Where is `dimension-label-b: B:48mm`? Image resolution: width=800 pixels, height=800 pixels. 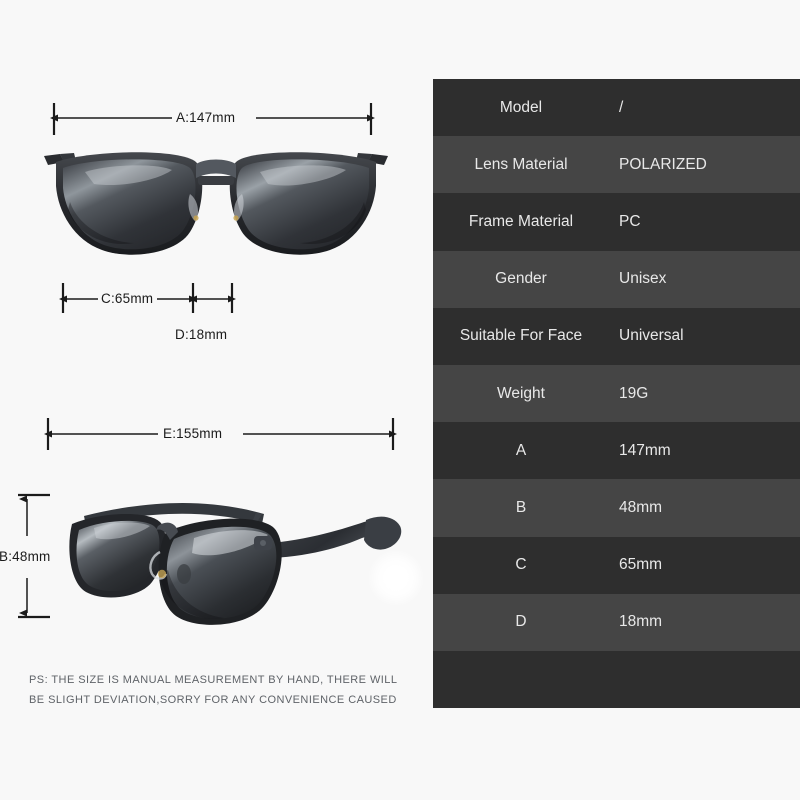
dimension-label-b: B:48mm is located at coordinates (25, 556).